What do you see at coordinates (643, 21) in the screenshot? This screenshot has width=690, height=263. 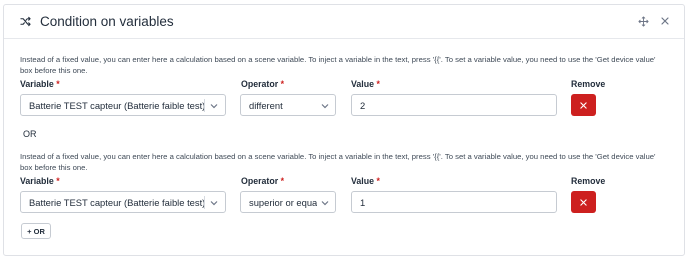 I see `move-icon` at bounding box center [643, 21].